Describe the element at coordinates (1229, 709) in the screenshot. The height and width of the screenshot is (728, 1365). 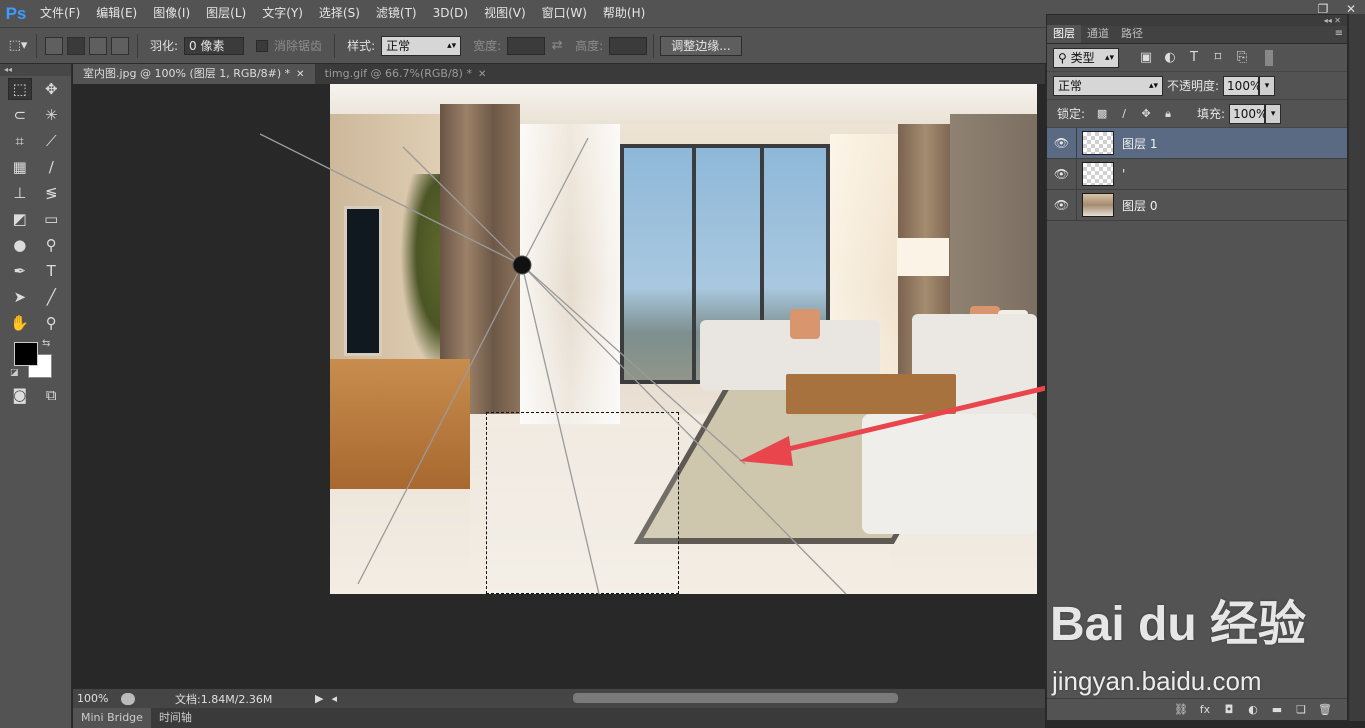
I see `mask-icon: ◘` at that location.